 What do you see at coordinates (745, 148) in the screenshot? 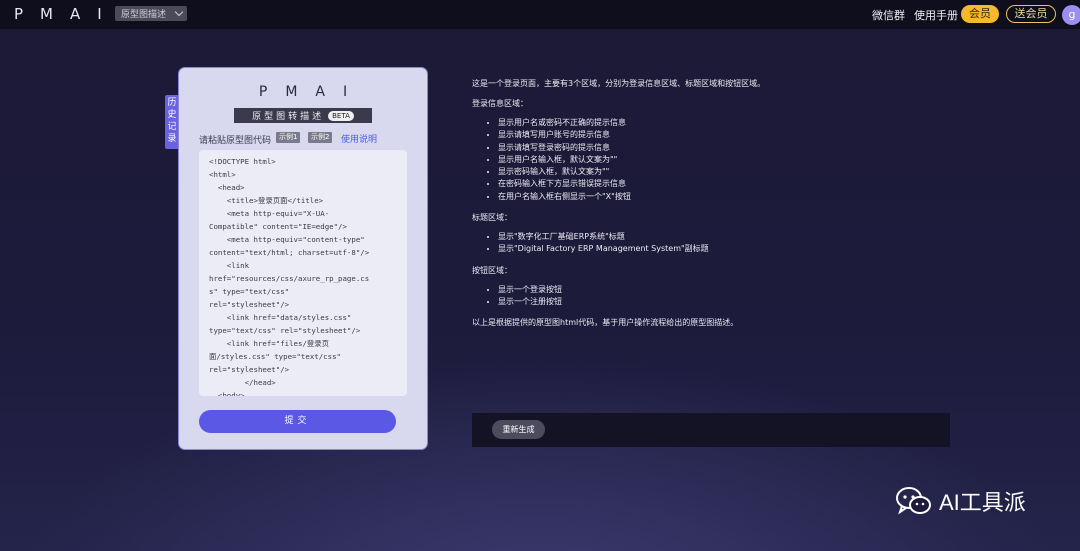
I see `list-item: 显示请填写登录密码的提示信息` at bounding box center [745, 148].